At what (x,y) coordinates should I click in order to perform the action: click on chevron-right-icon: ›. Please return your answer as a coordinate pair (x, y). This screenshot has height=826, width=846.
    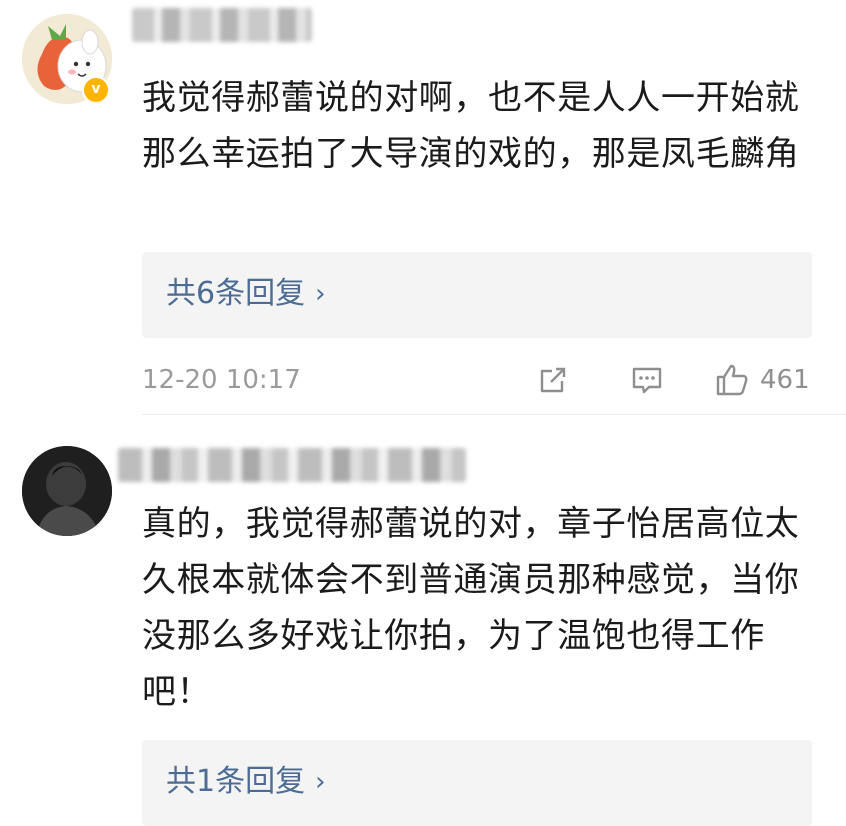
    Looking at the image, I should click on (320, 782).